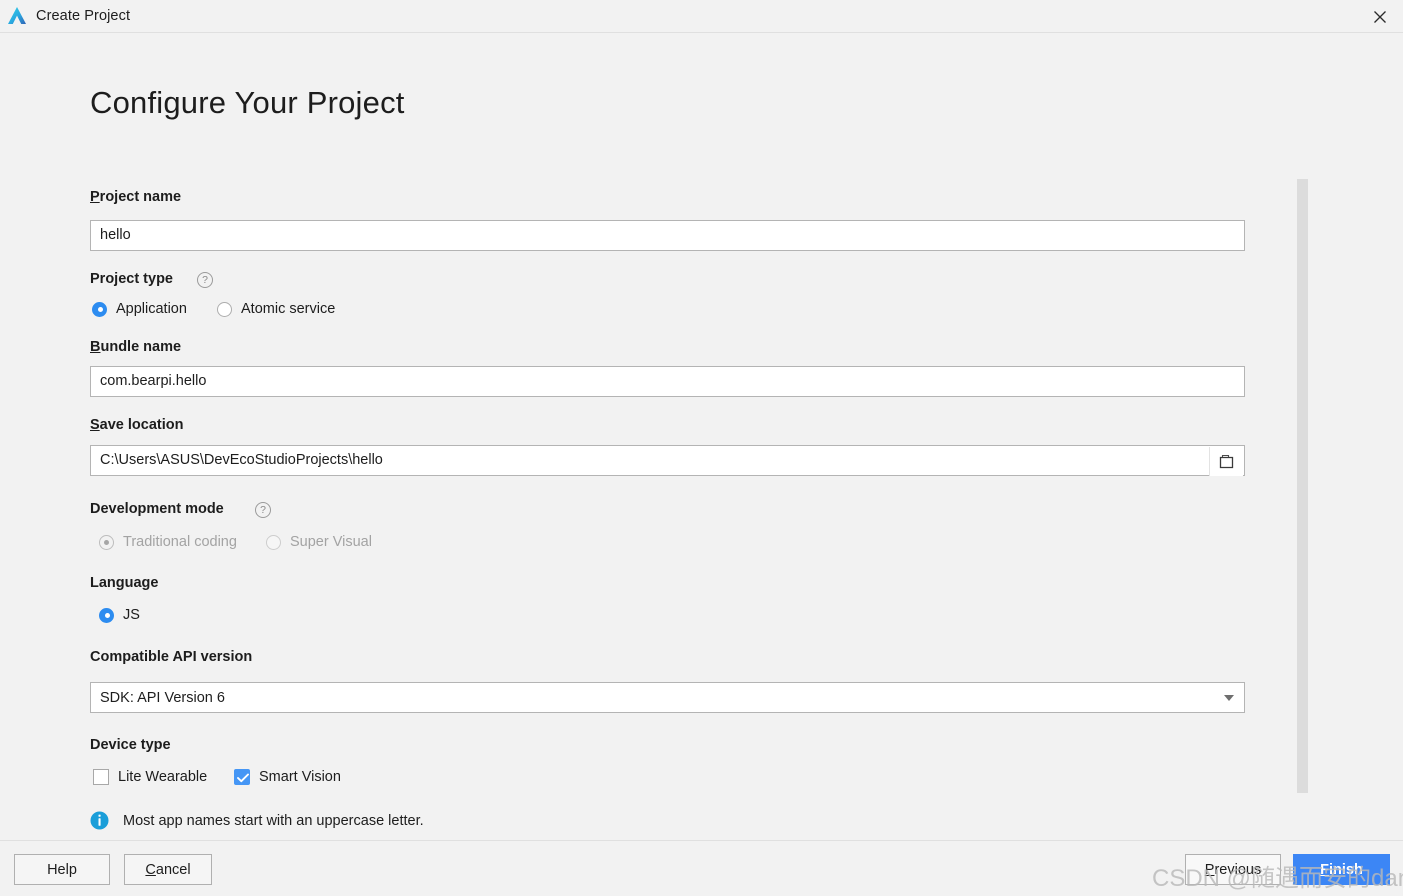 The height and width of the screenshot is (896, 1403). Describe the element at coordinates (141, 425) in the screenshot. I see `save-location-label-rest: ave location` at that location.